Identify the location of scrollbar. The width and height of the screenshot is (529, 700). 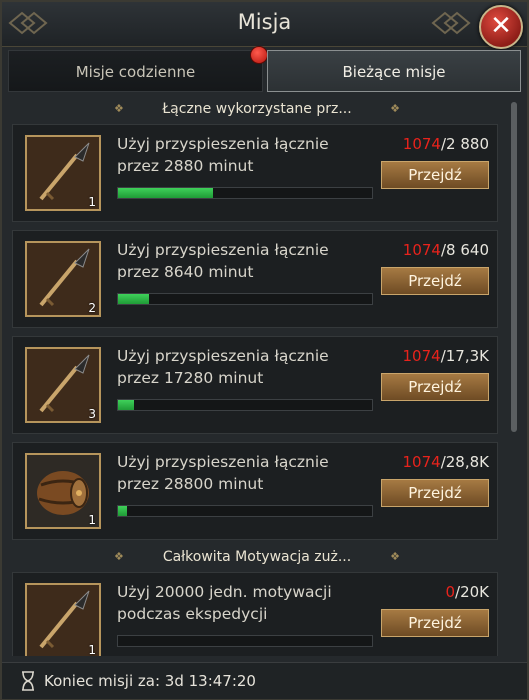
(514, 267).